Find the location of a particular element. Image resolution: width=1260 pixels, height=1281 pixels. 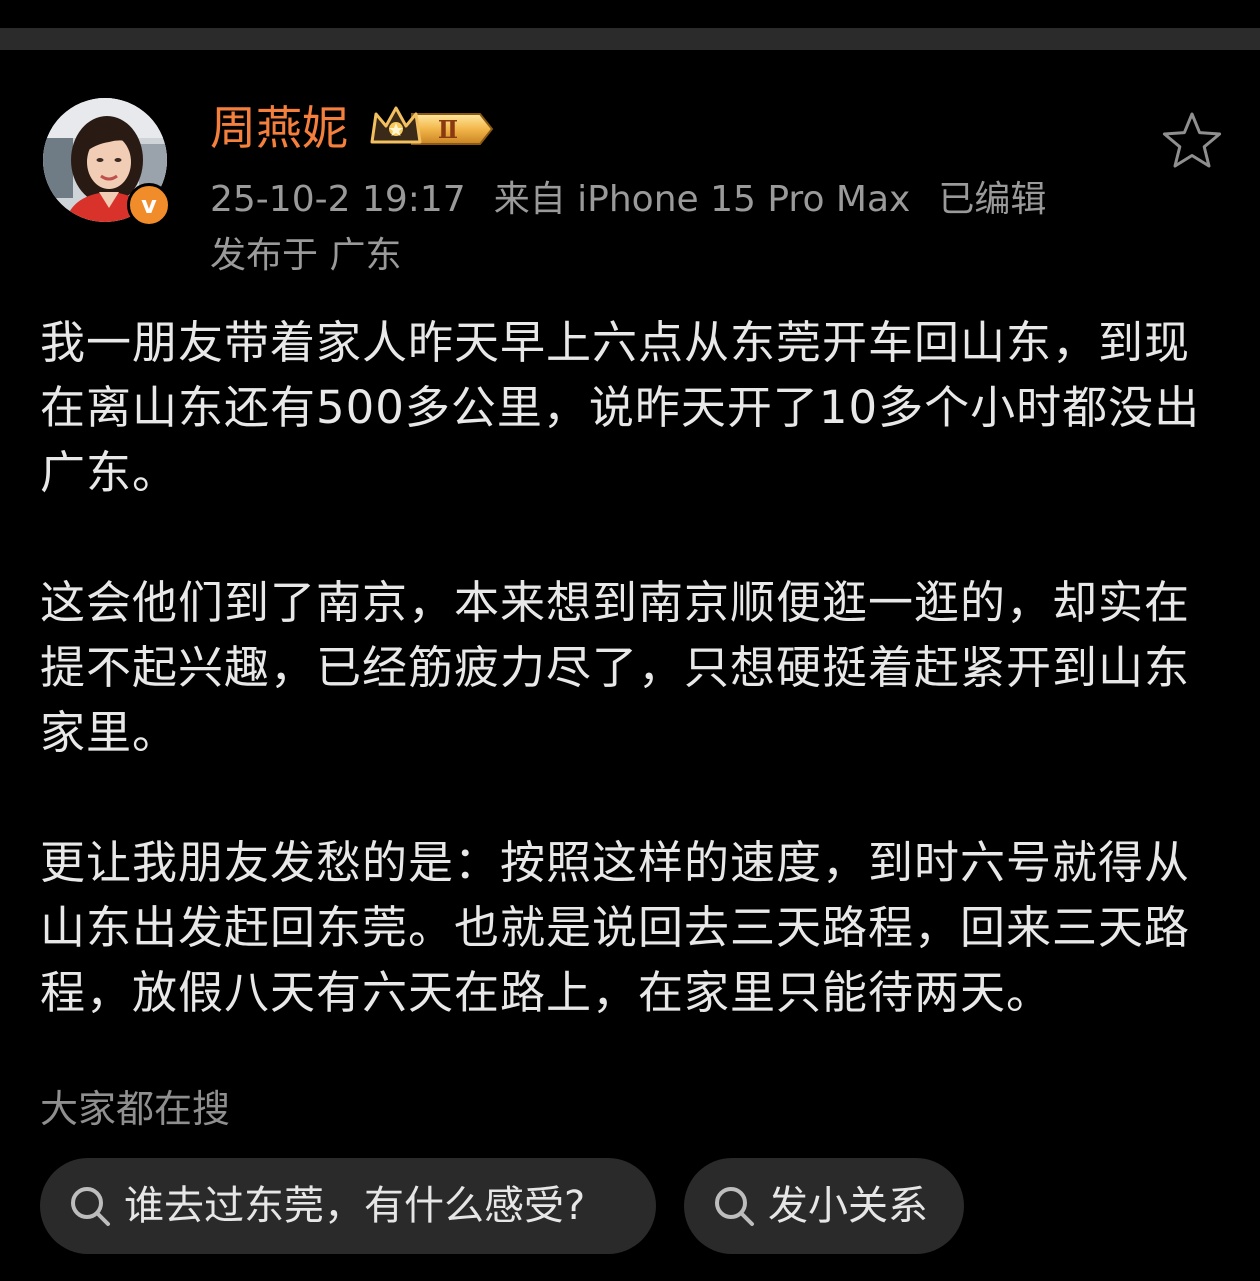

search-chip: 发小关系 is located at coordinates (824, 1206).